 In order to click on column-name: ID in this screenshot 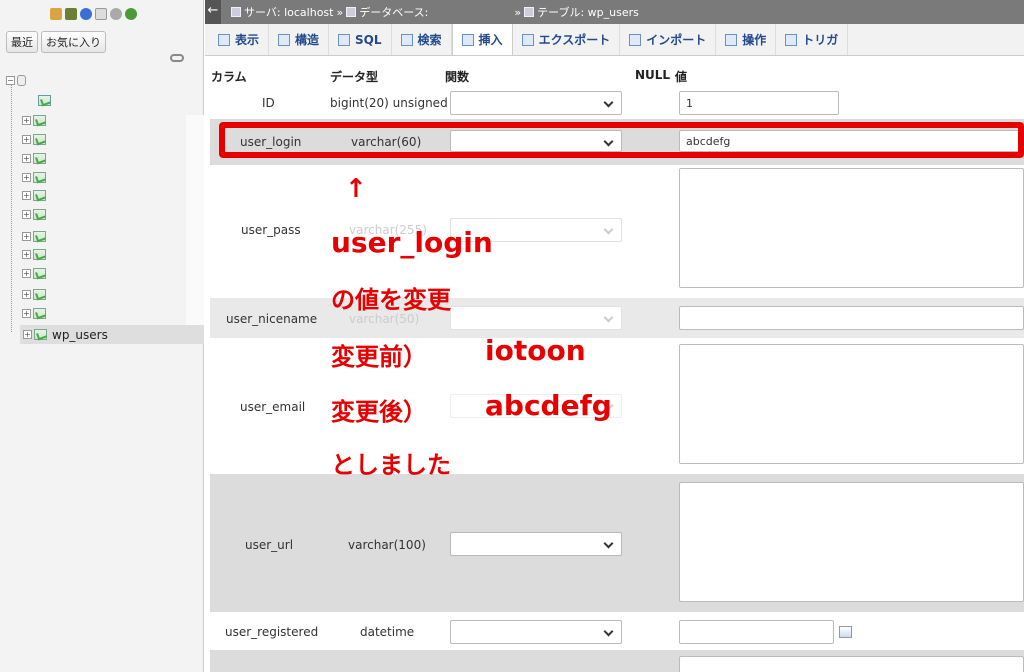, I will do `click(268, 103)`.